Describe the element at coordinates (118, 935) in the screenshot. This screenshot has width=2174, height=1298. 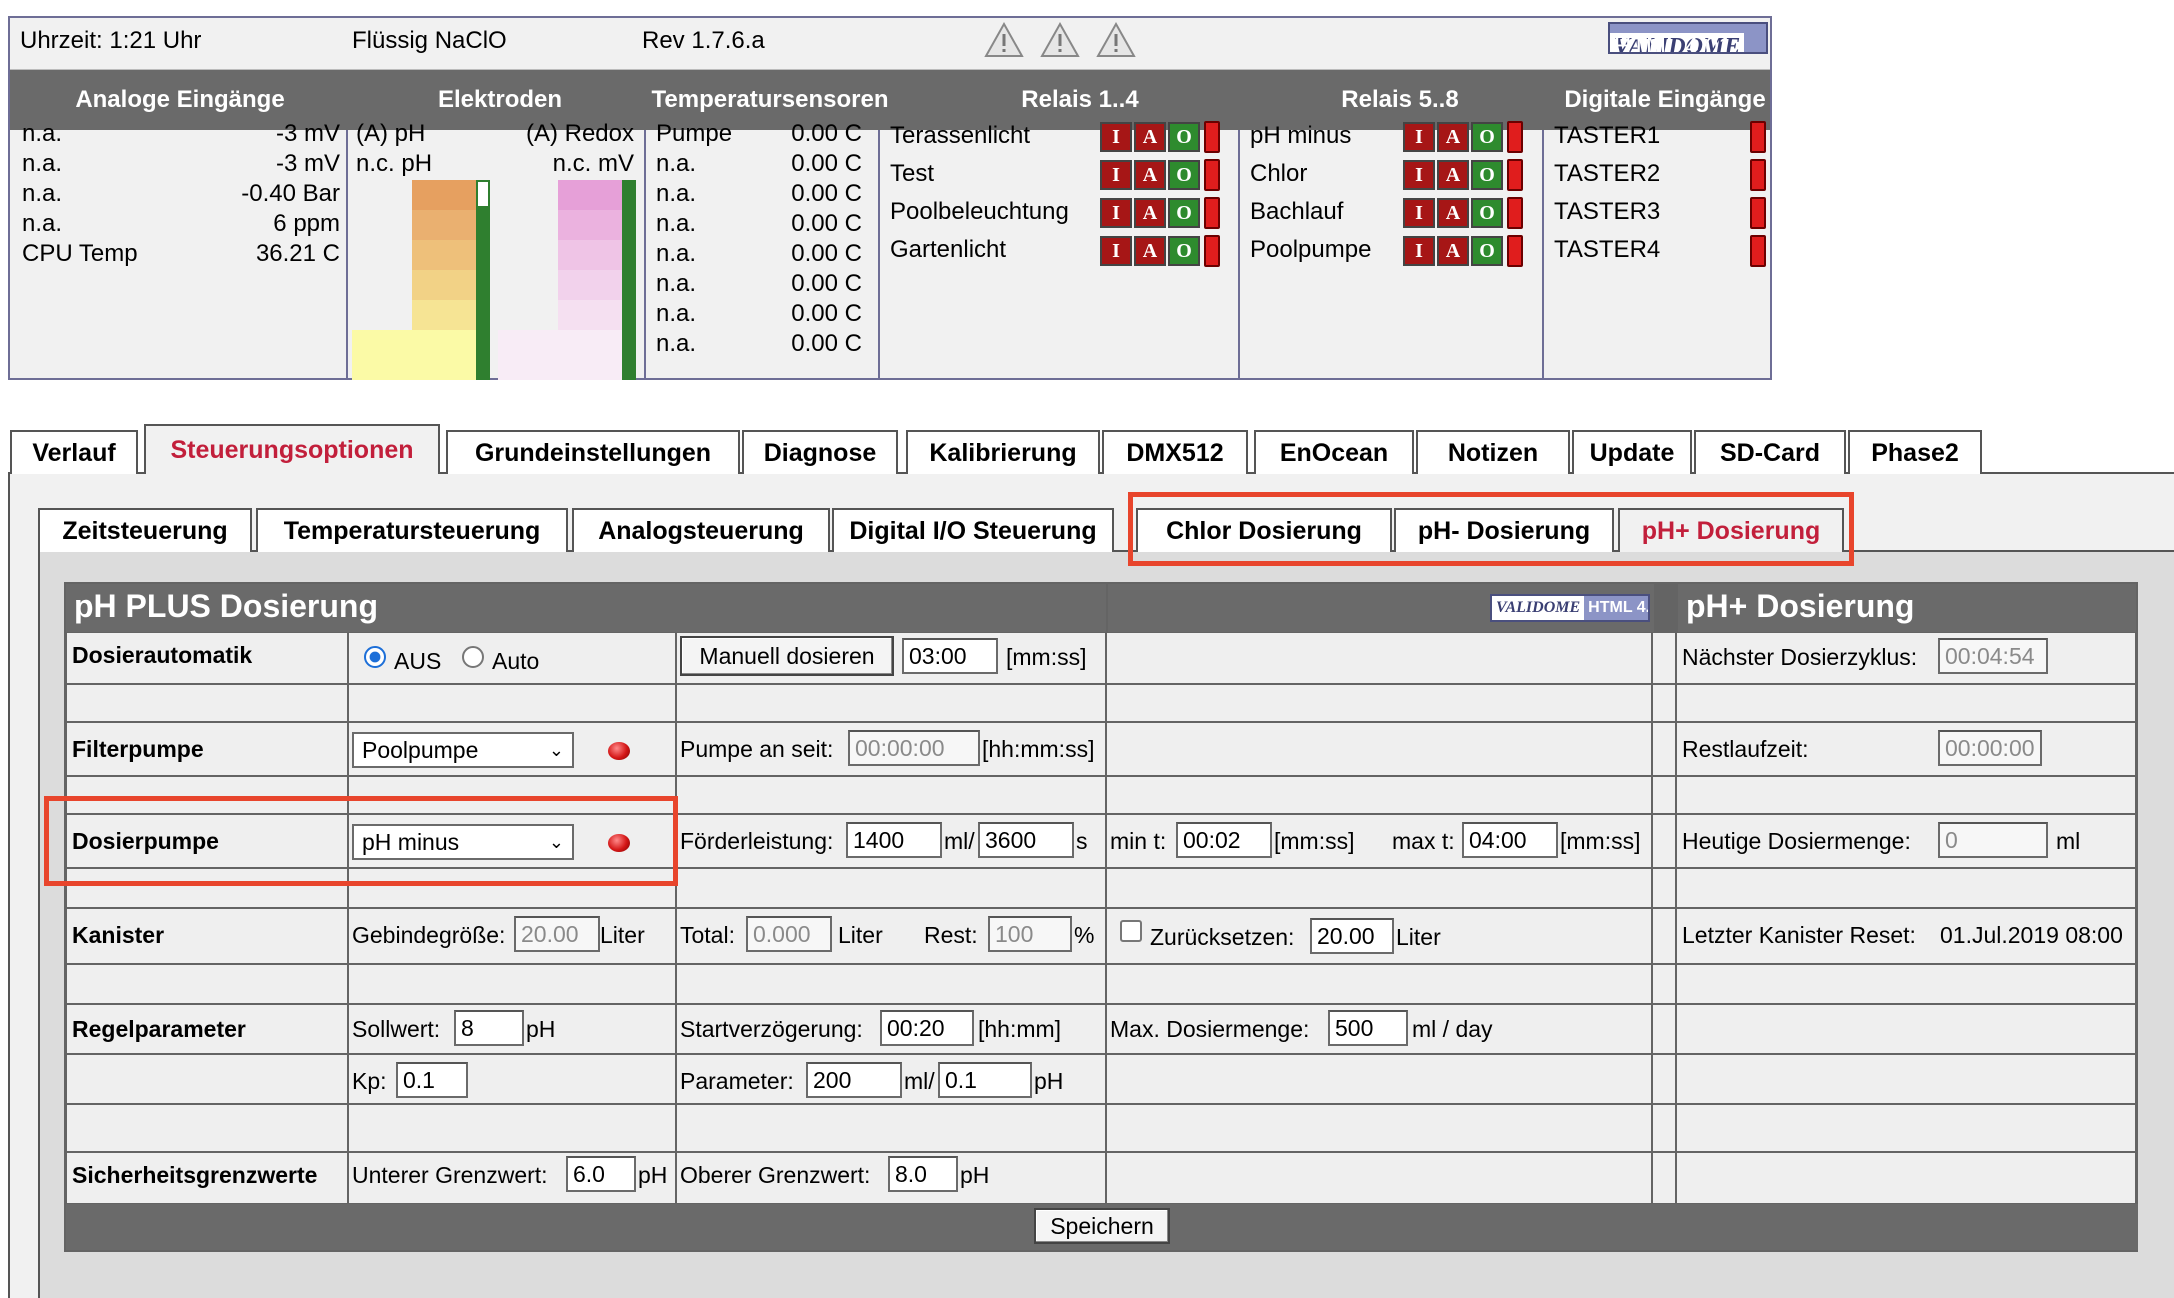
I see `kanister-label: Kanister` at that location.